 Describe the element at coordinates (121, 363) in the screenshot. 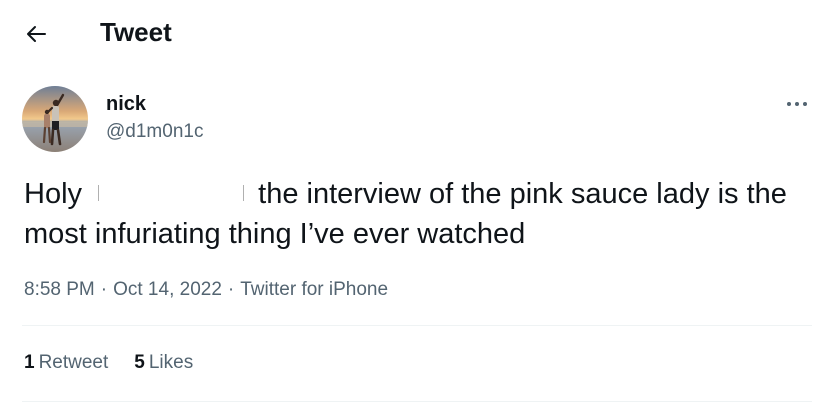

I see `tweet-stats: 1 Retweet 5 Likes` at that location.